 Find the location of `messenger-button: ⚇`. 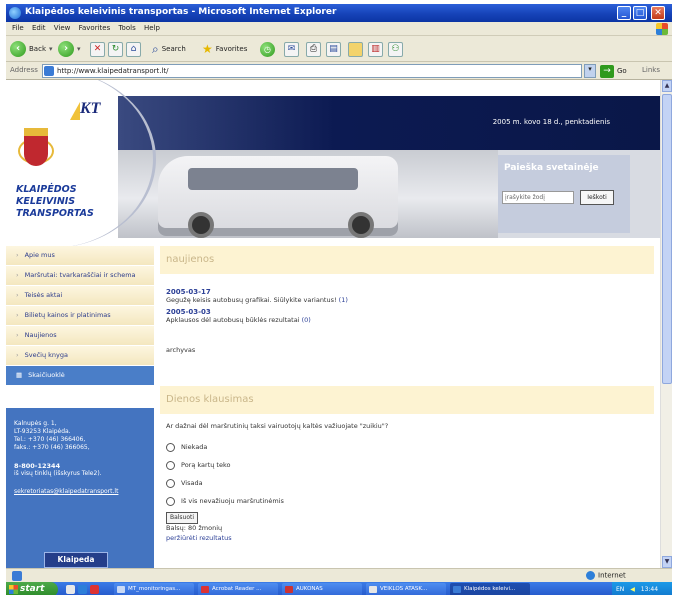

messenger-button: ⚇ is located at coordinates (395, 49).